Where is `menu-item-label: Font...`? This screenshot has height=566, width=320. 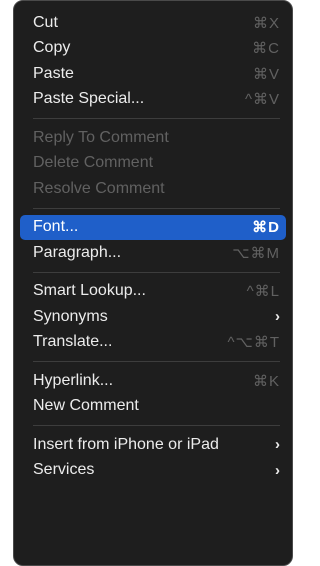
menu-item-label: Font... is located at coordinates (56, 227).